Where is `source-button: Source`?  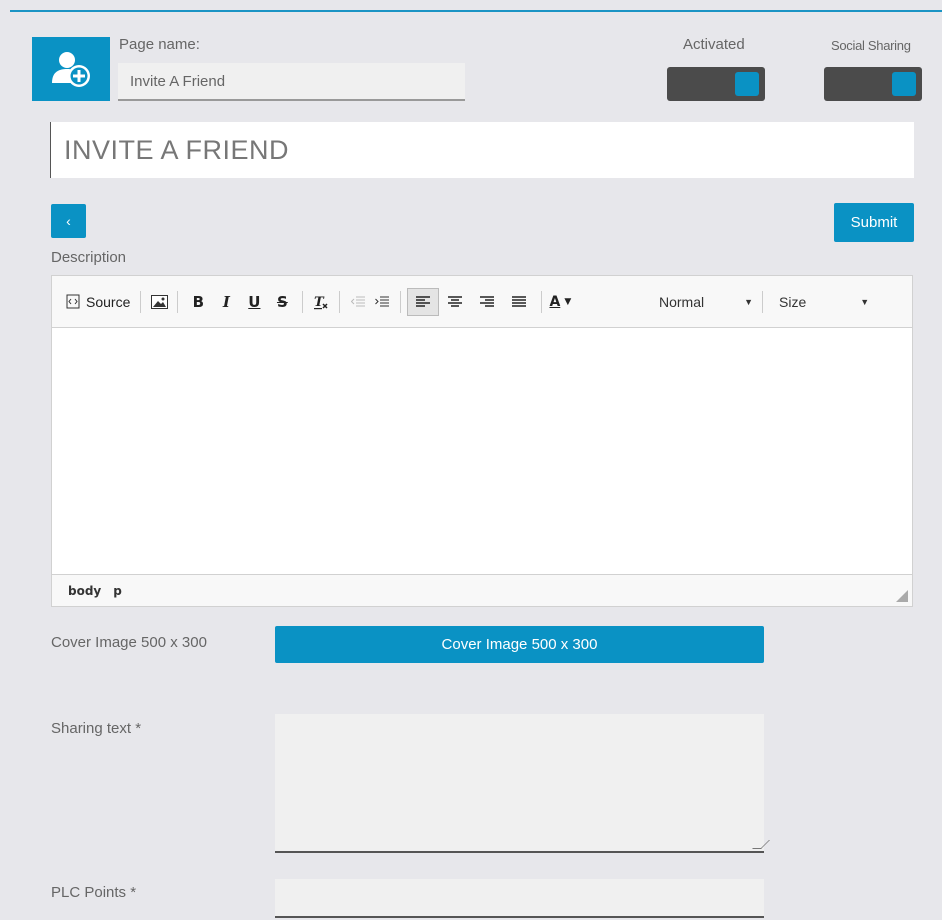 source-button: Source is located at coordinates (100, 302).